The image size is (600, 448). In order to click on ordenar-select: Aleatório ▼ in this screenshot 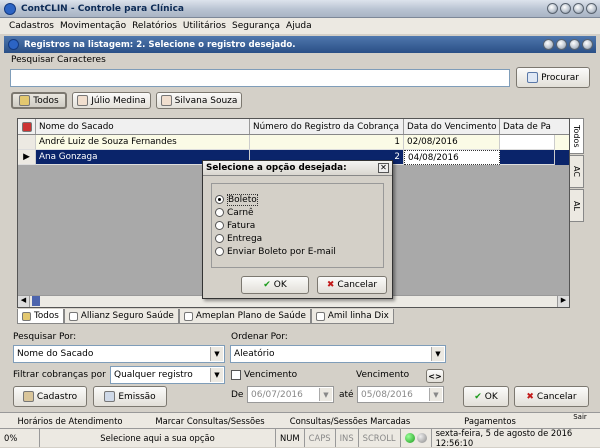, I will do `click(338, 354)`.